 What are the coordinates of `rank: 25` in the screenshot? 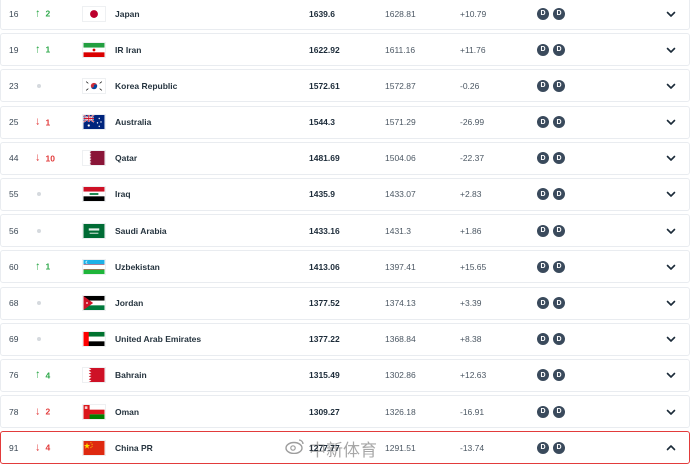 It's located at (14, 122).